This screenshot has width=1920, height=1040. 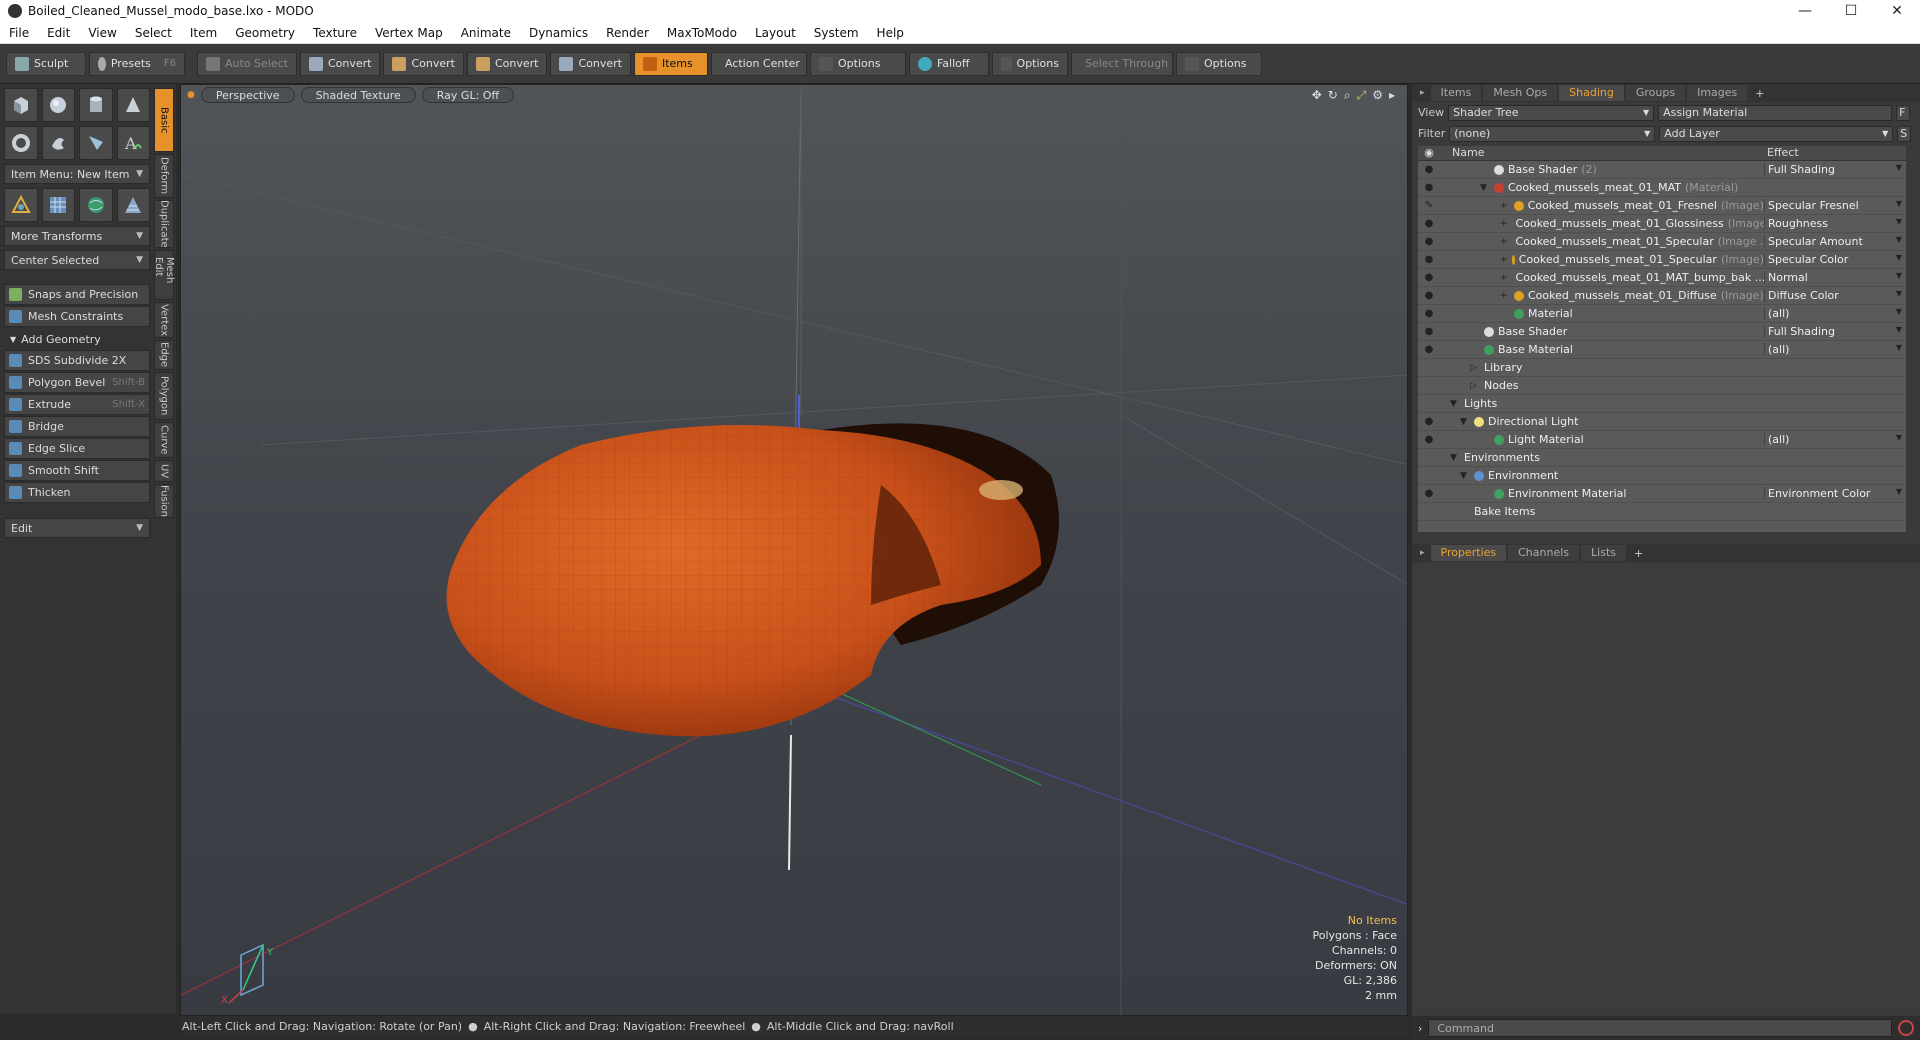 I want to click on tab-channels: Channels, so click(x=1544, y=553).